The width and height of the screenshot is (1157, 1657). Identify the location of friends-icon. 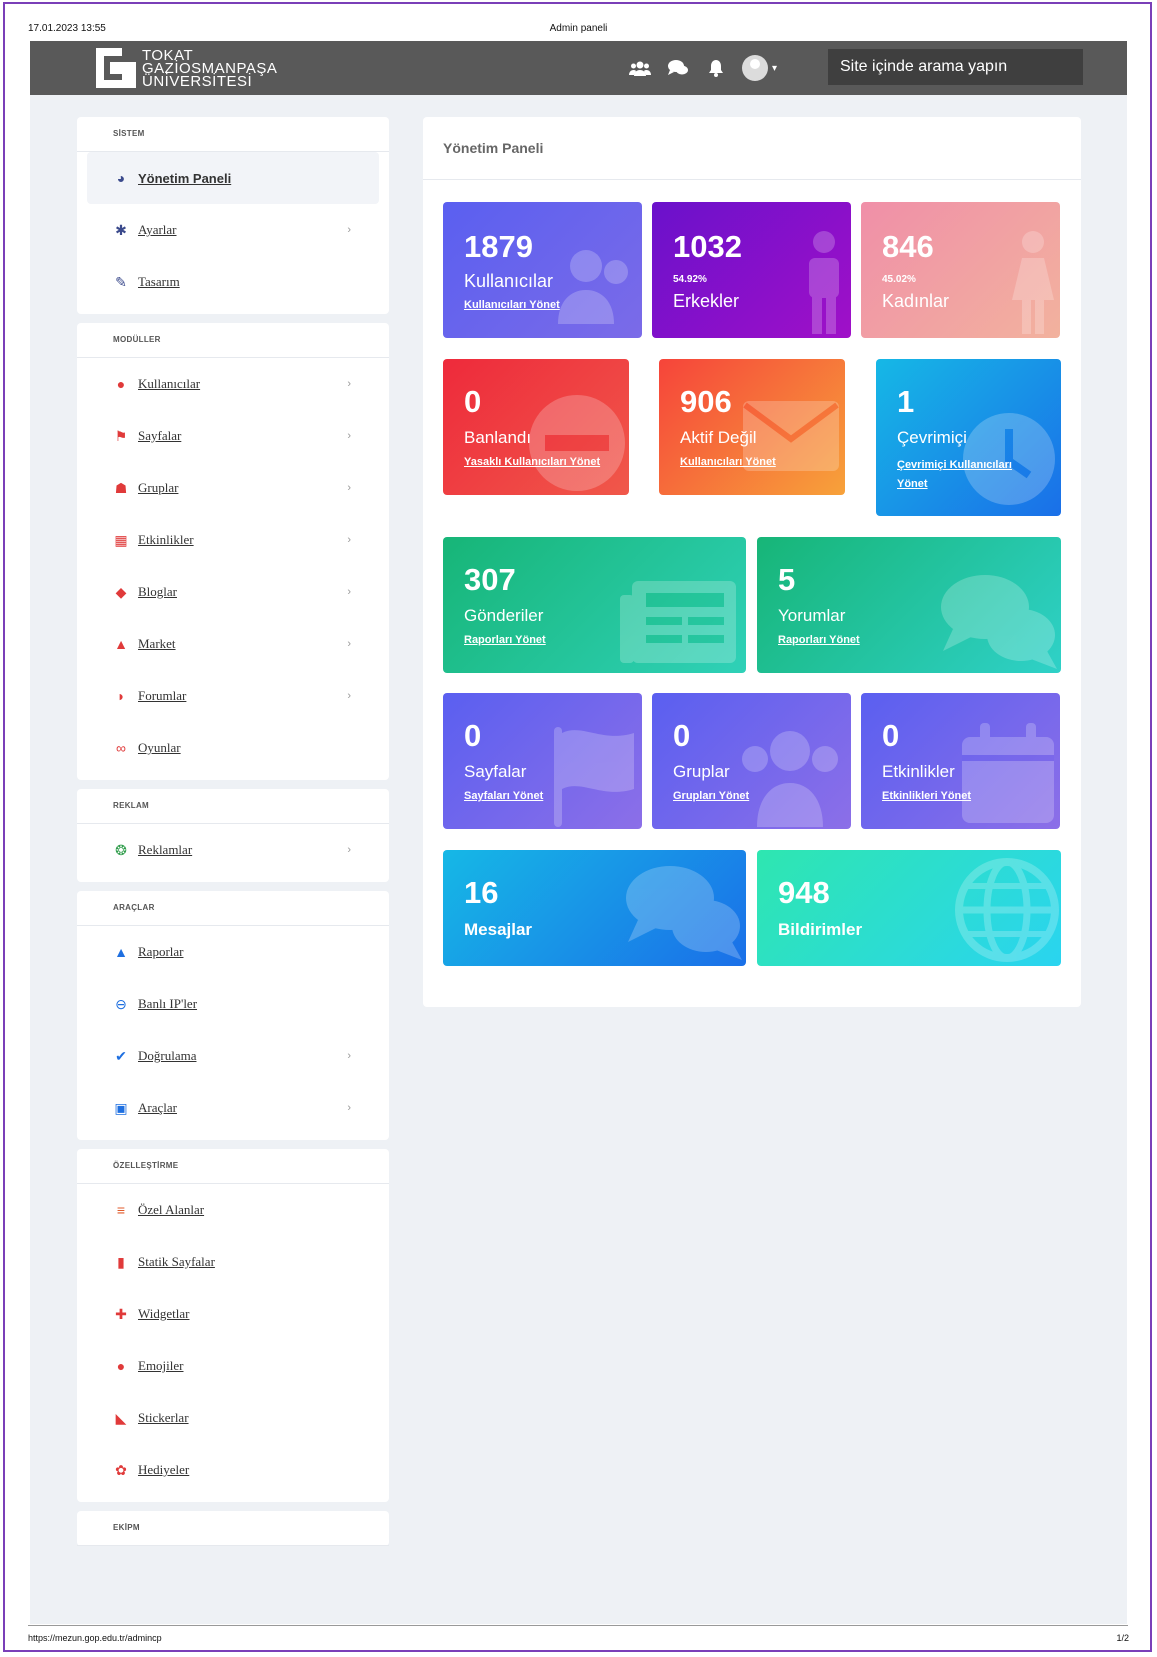
(640, 68).